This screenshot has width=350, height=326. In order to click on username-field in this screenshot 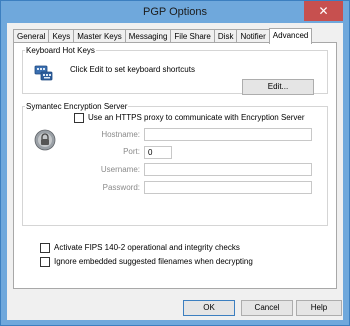, I will do `click(228, 169)`.